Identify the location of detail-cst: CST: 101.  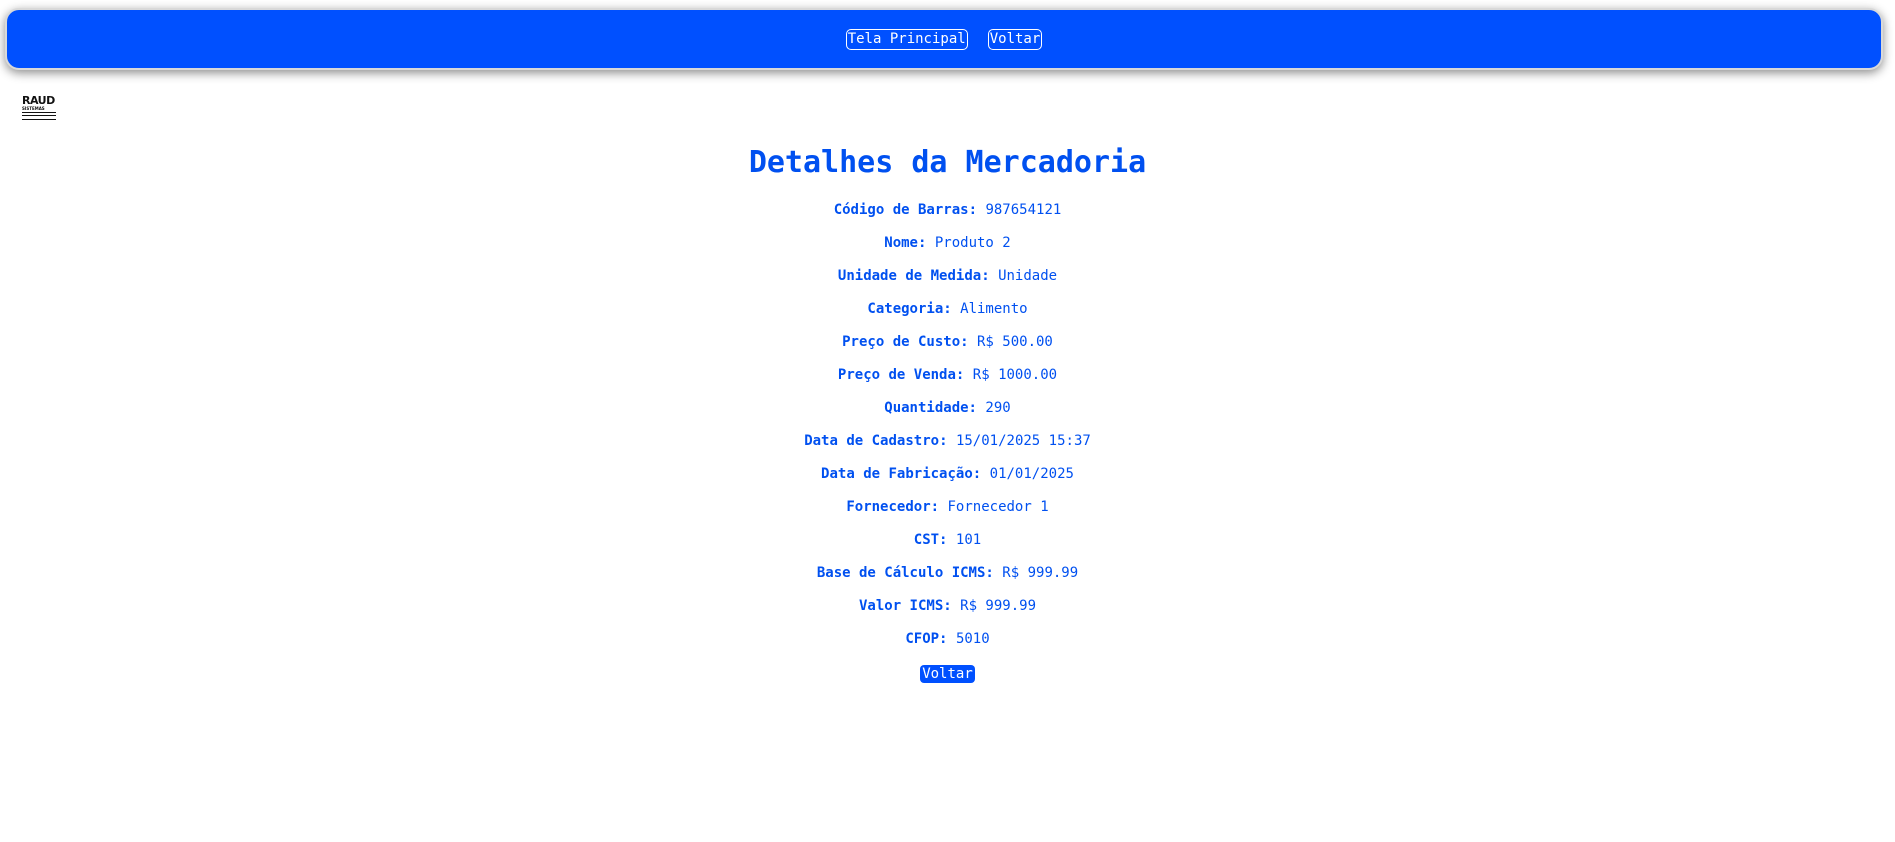
(947, 544).